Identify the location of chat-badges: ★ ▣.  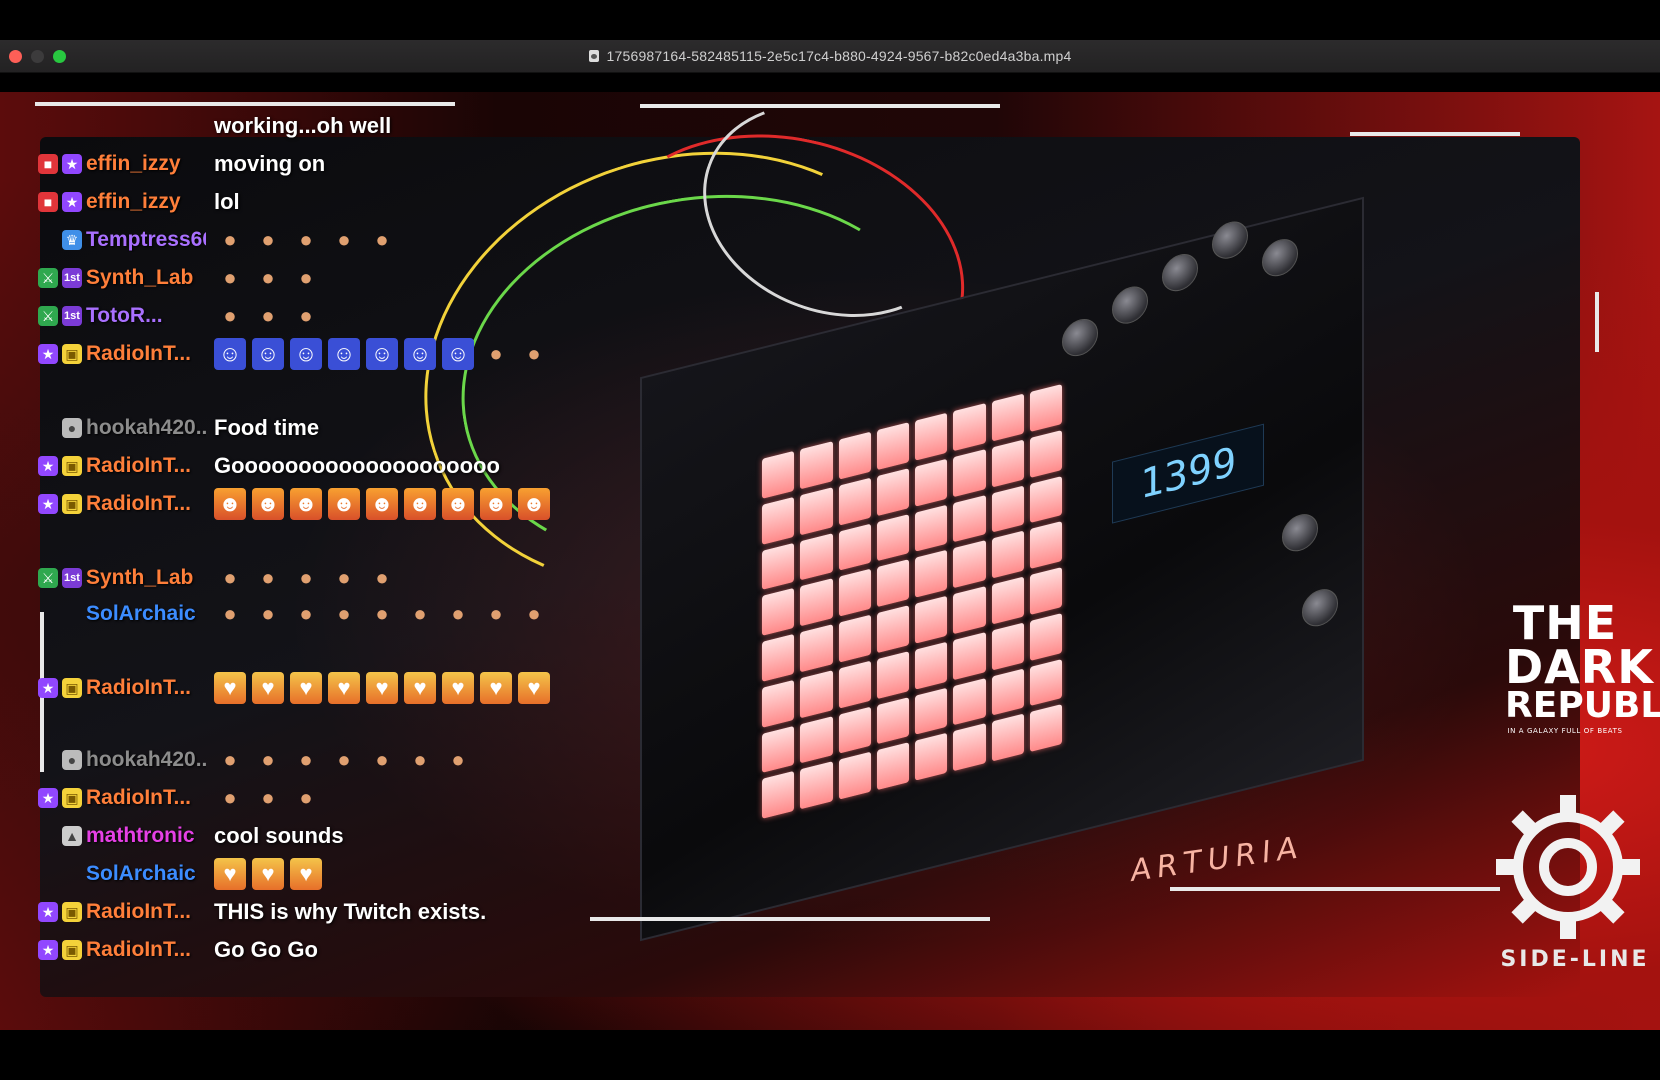
(43, 504).